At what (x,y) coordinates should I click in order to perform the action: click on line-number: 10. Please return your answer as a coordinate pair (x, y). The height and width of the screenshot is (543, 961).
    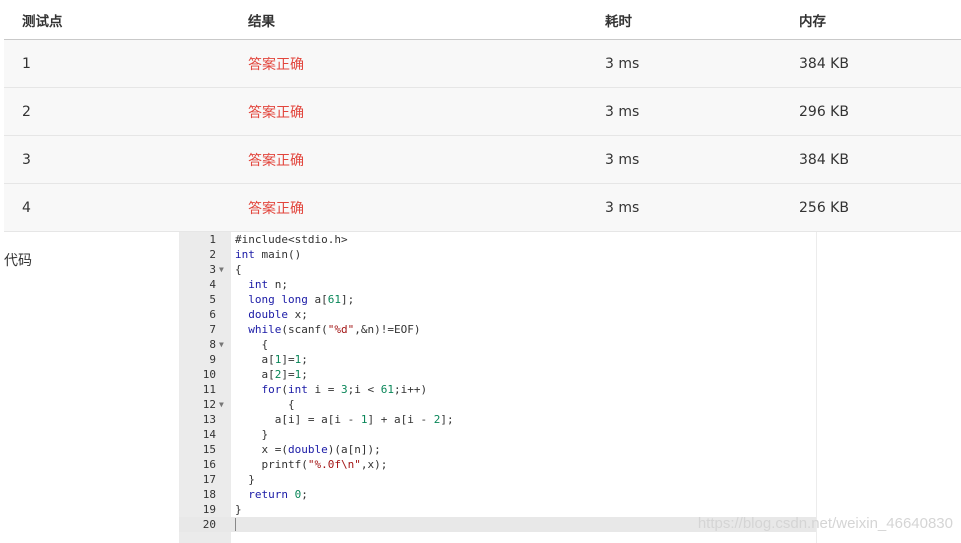
    Looking at the image, I should click on (209, 374).